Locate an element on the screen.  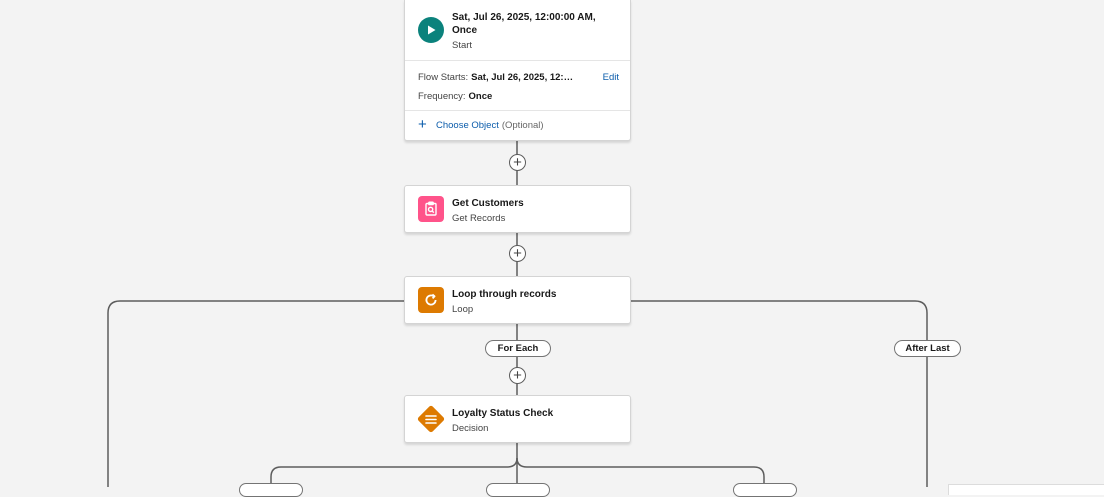
loop-node-subtitle: Loop is located at coordinates (463, 309).